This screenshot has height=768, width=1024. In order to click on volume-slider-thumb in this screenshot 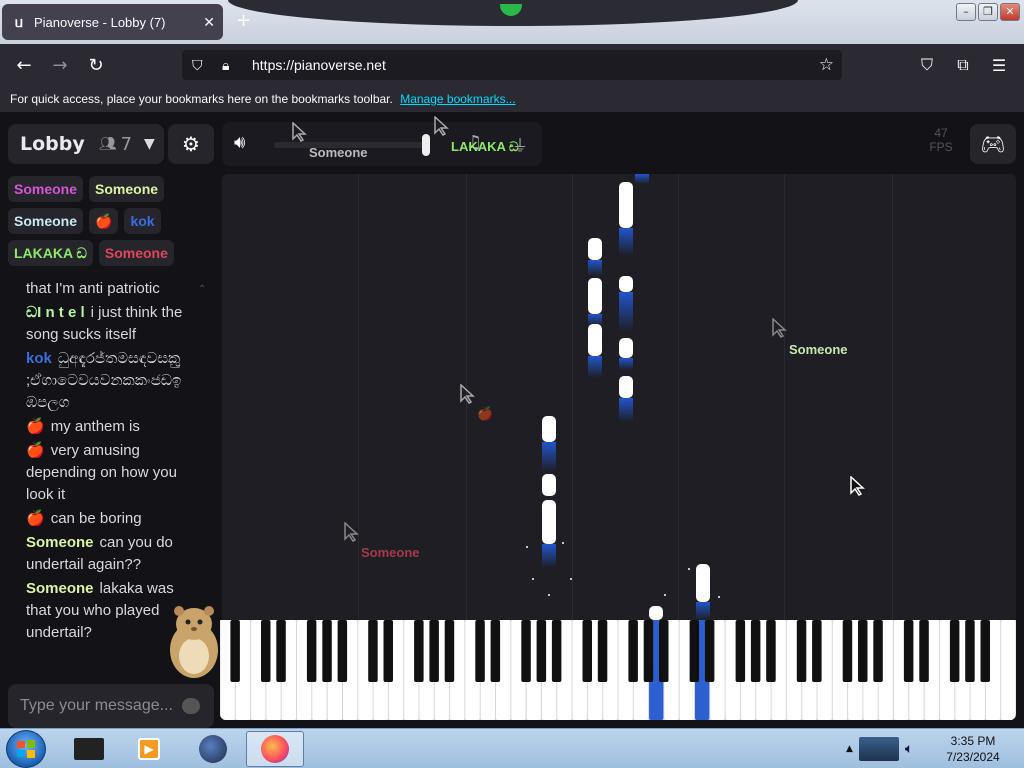, I will do `click(426, 145)`.